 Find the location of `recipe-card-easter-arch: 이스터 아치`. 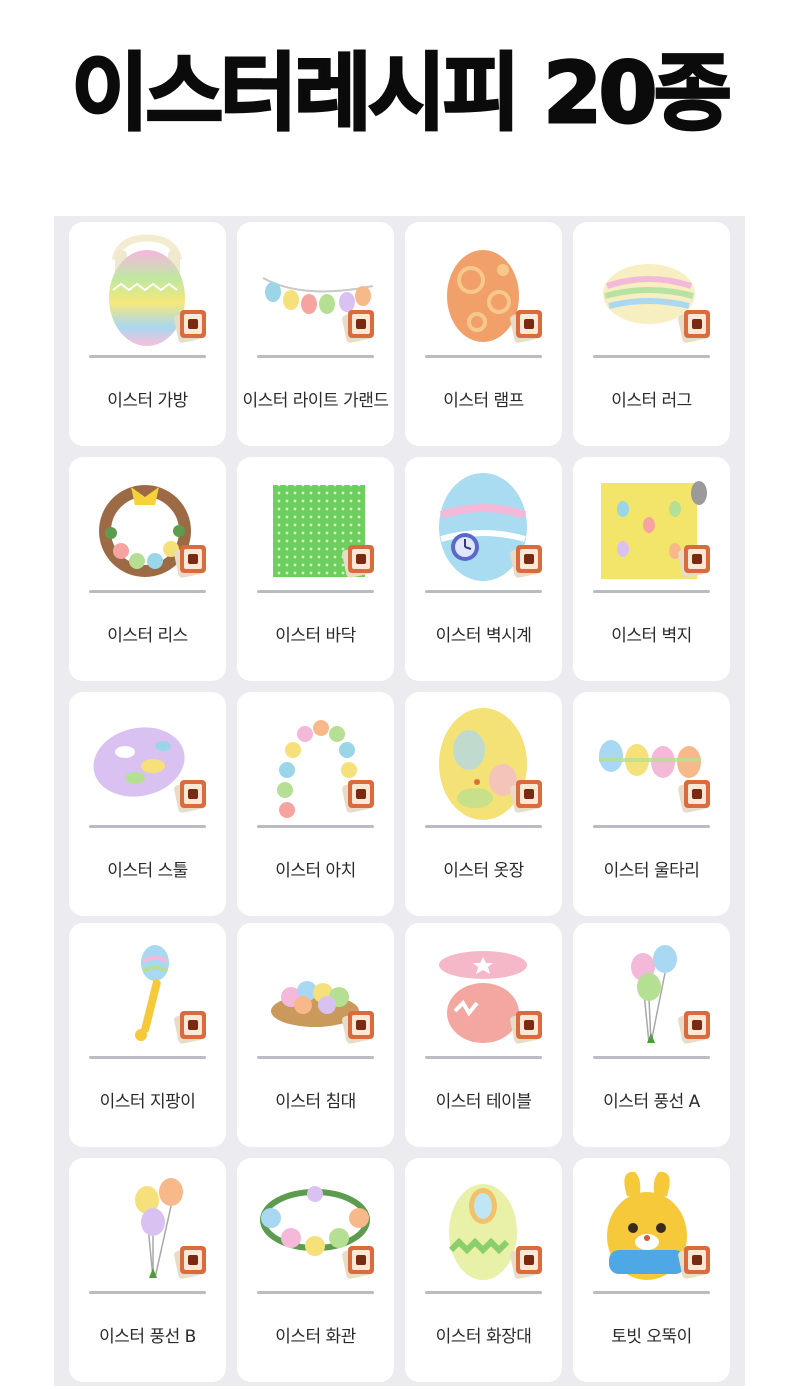

recipe-card-easter-arch: 이스터 아치 is located at coordinates (315, 804).